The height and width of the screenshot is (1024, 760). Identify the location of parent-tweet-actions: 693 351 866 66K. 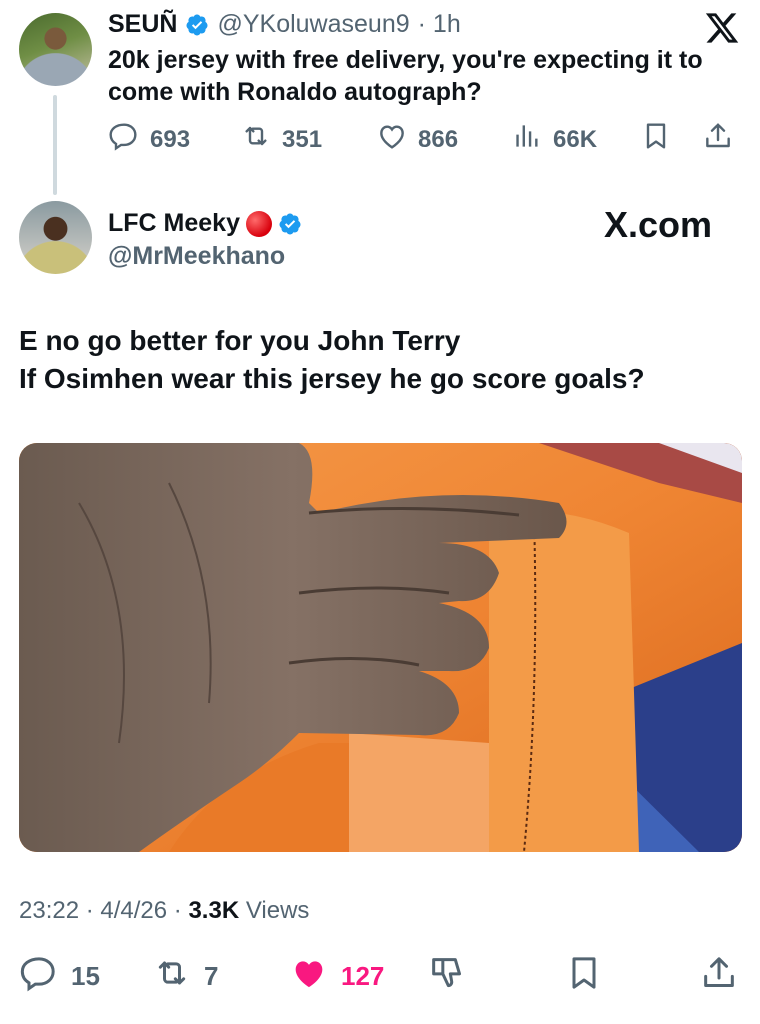
(423, 138).